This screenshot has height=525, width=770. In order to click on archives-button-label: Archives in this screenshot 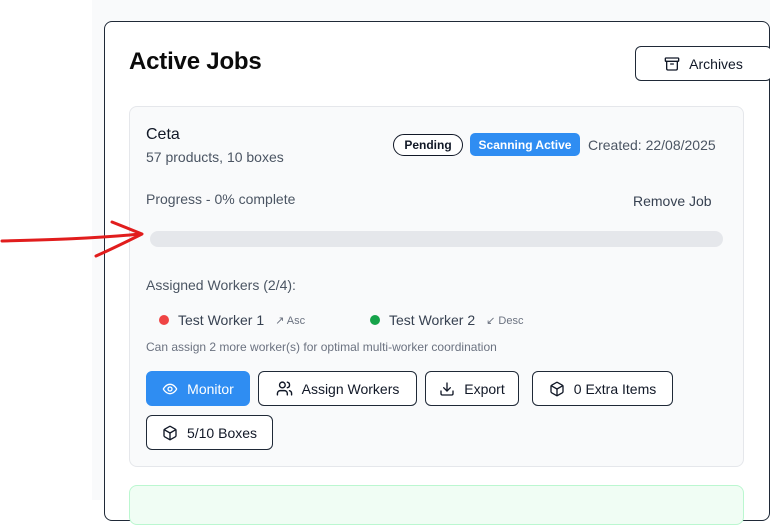, I will do `click(716, 63)`.